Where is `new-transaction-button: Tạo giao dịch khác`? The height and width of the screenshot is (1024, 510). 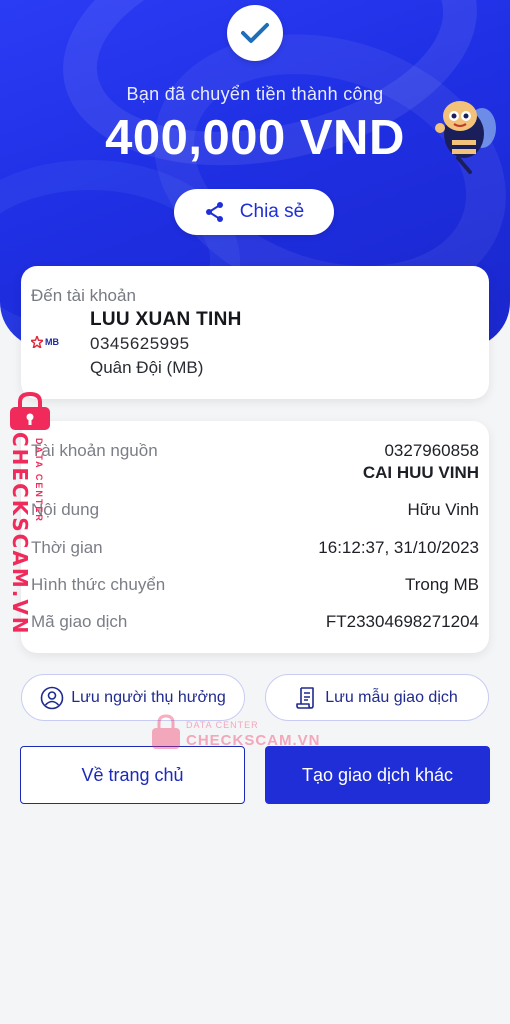 new-transaction-button: Tạo giao dịch khác is located at coordinates (377, 775).